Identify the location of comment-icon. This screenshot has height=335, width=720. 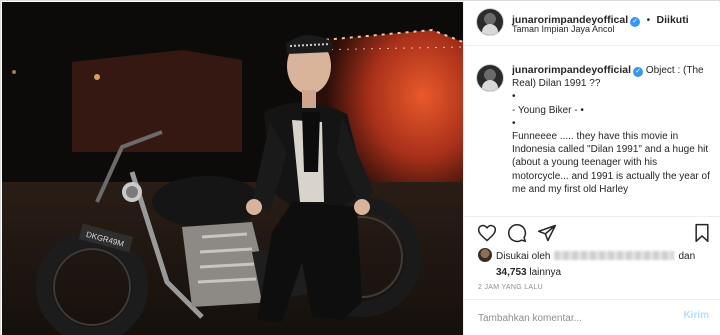
(517, 233).